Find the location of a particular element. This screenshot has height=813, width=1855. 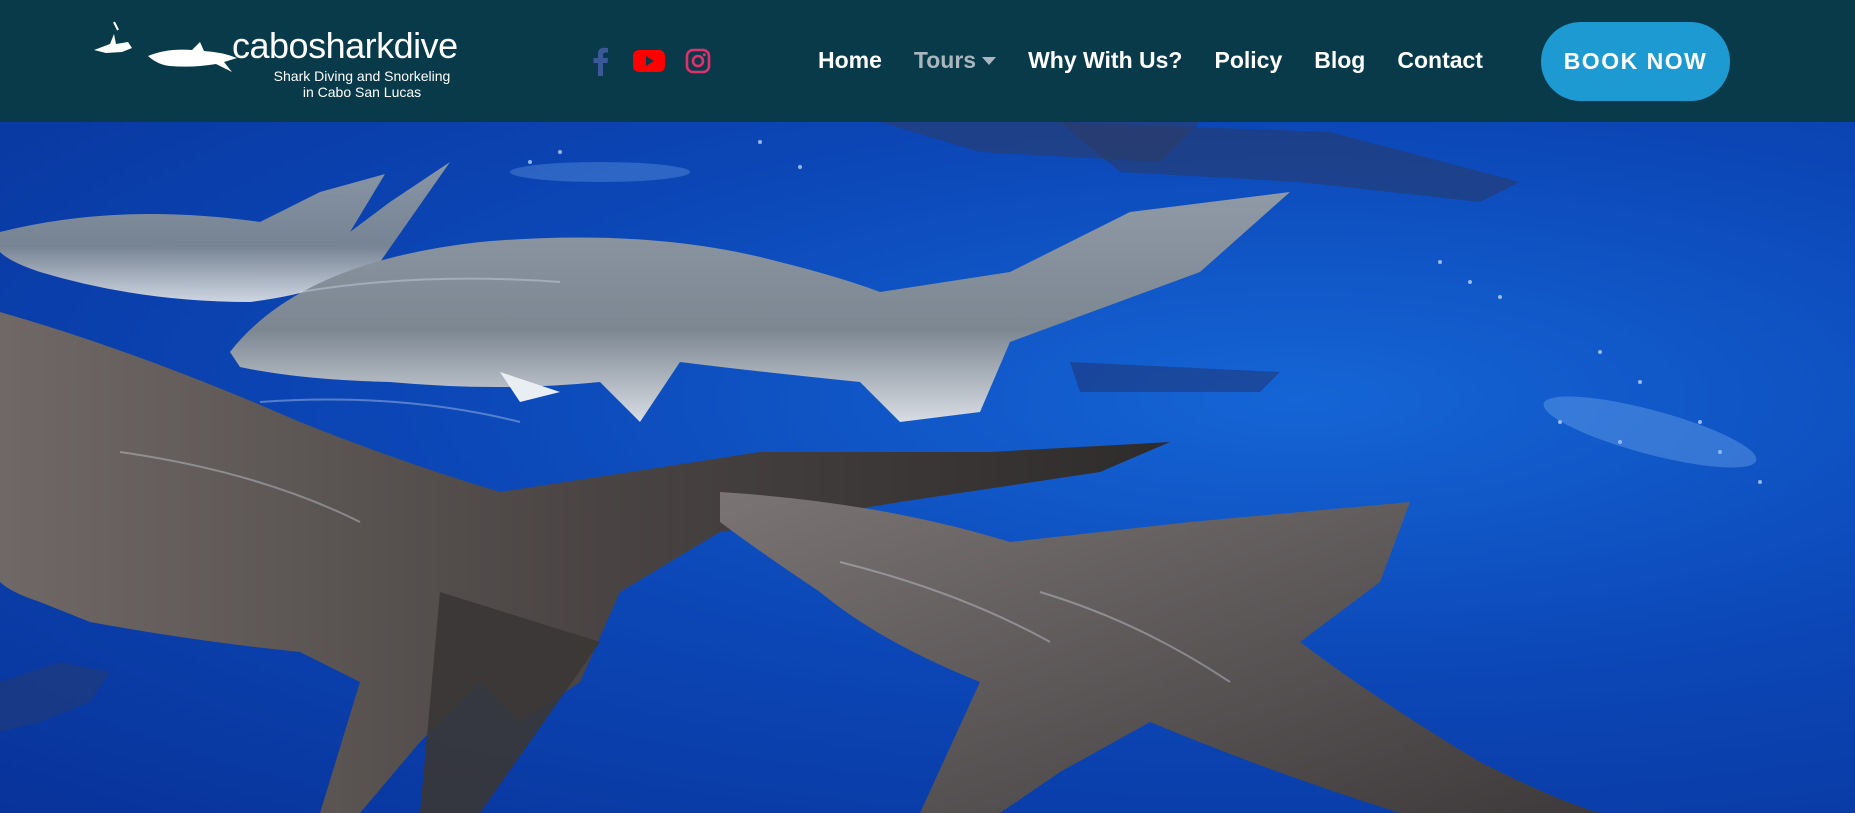

facebook-link is located at coordinates (600, 61).